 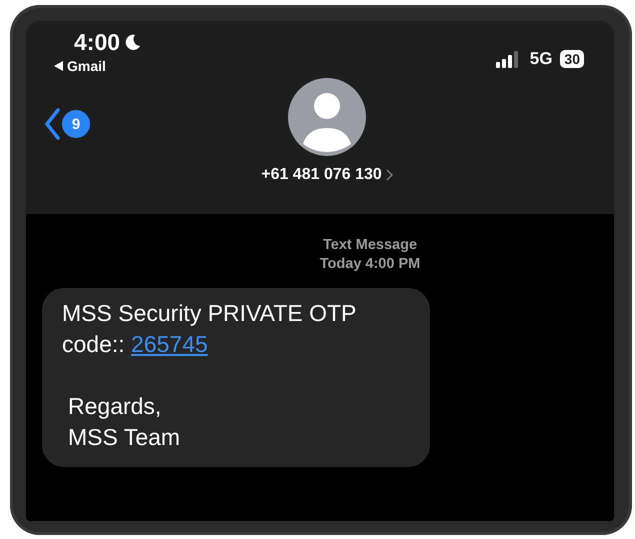 What do you see at coordinates (52, 124) in the screenshot?
I see `chevron-left-icon` at bounding box center [52, 124].